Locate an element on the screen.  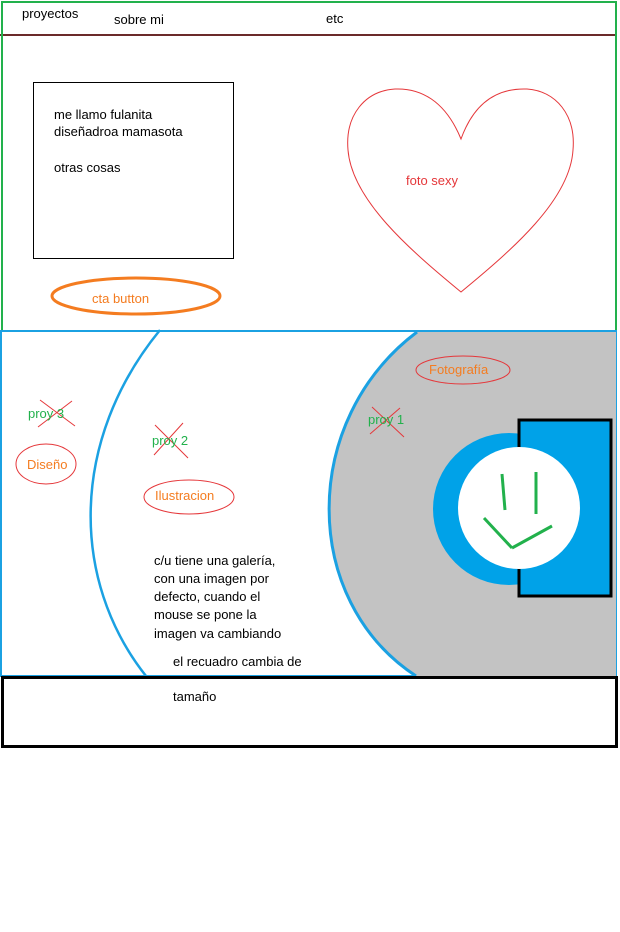
gallery-note-line: c/u tiene una galería, is located at coordinates (215, 560).